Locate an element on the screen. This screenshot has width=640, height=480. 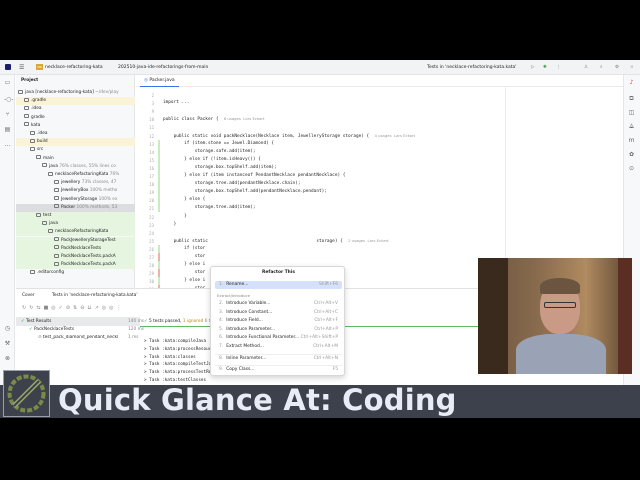
search-icon: ⌕ is located at coordinates (601, 67).